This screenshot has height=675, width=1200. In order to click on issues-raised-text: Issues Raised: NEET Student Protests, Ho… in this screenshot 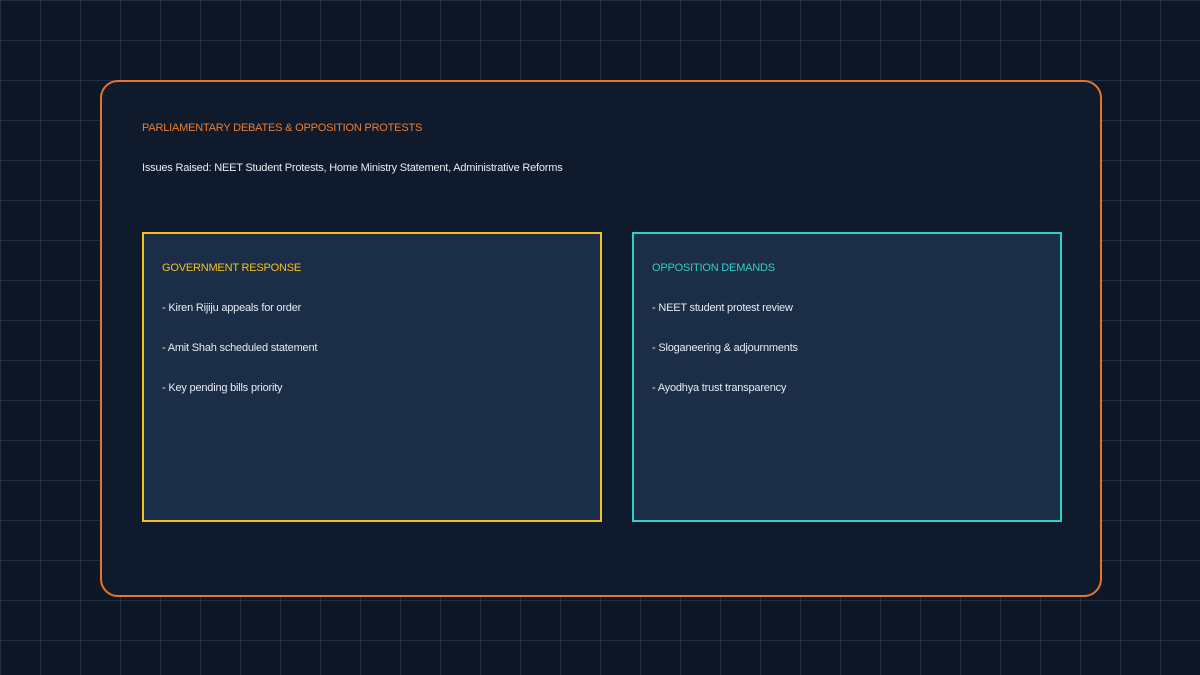, I will do `click(352, 168)`.